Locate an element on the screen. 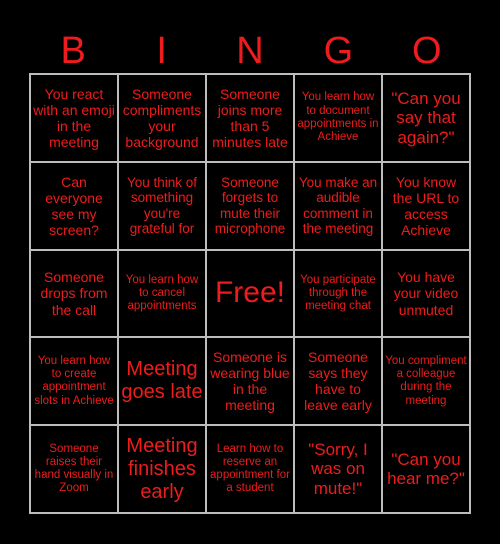 This screenshot has width=500, height=544. bingo-cell-free: Free! is located at coordinates (250, 293).